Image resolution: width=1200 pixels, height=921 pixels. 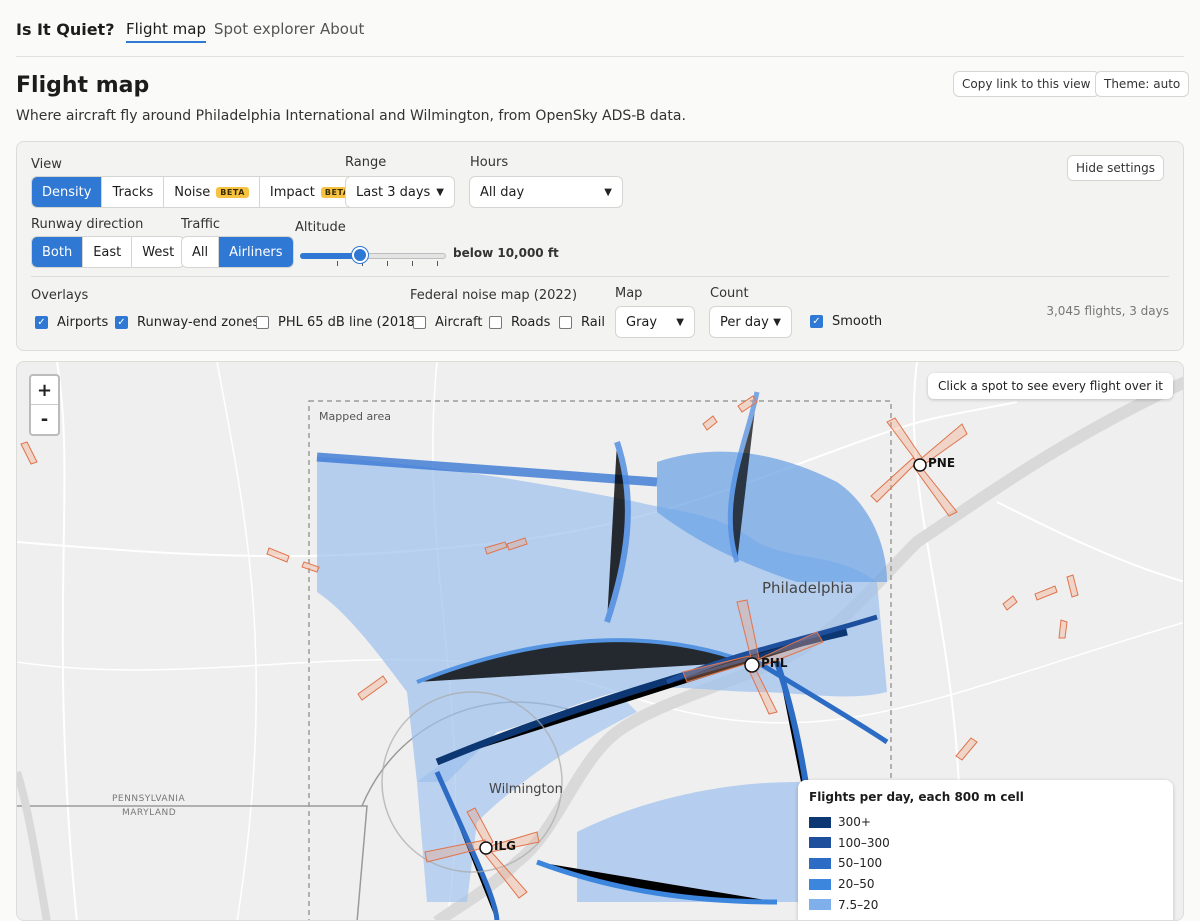 What do you see at coordinates (860, 863) in the screenshot?
I see `legend-item-label: 50–100` at bounding box center [860, 863].